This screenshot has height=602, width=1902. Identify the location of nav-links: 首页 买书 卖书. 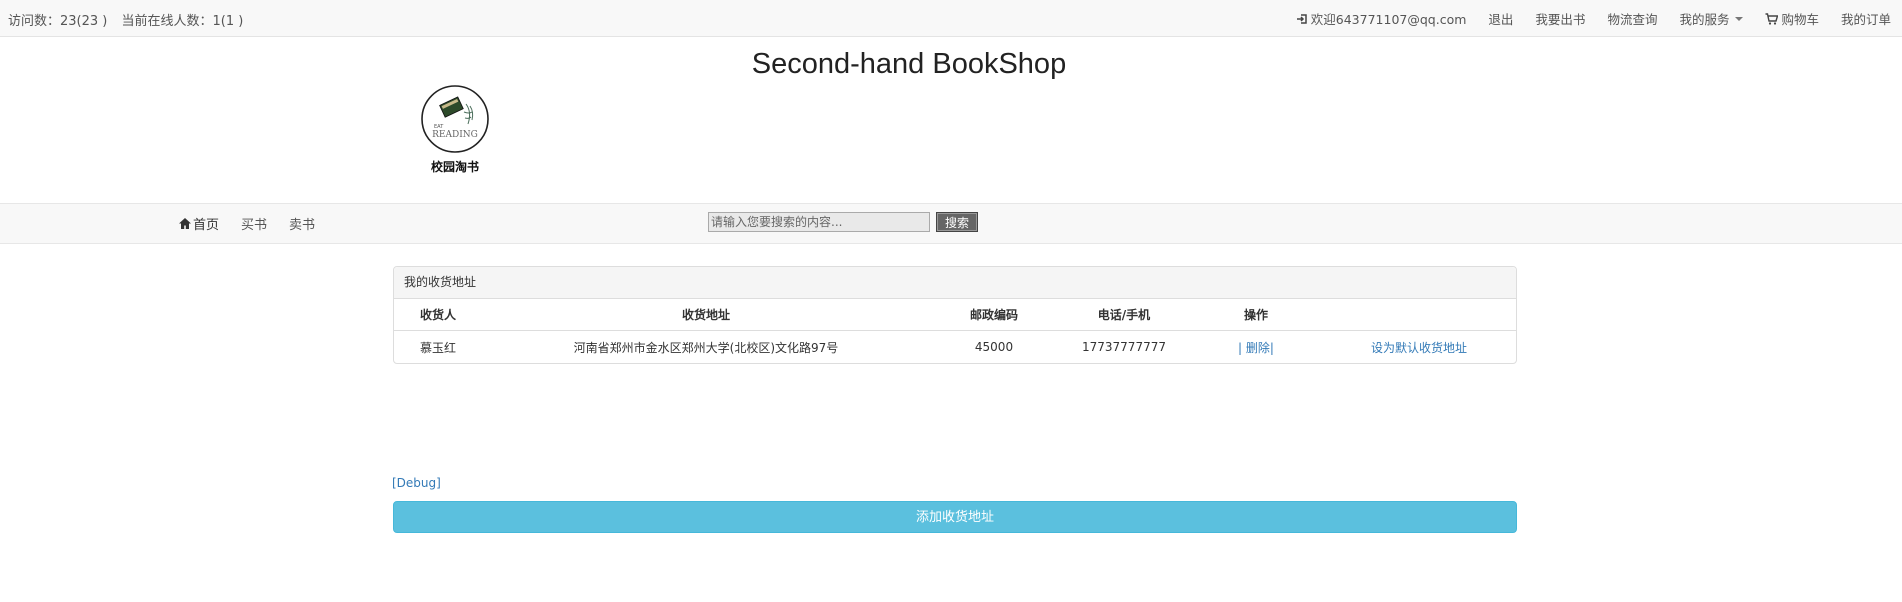
(257, 223).